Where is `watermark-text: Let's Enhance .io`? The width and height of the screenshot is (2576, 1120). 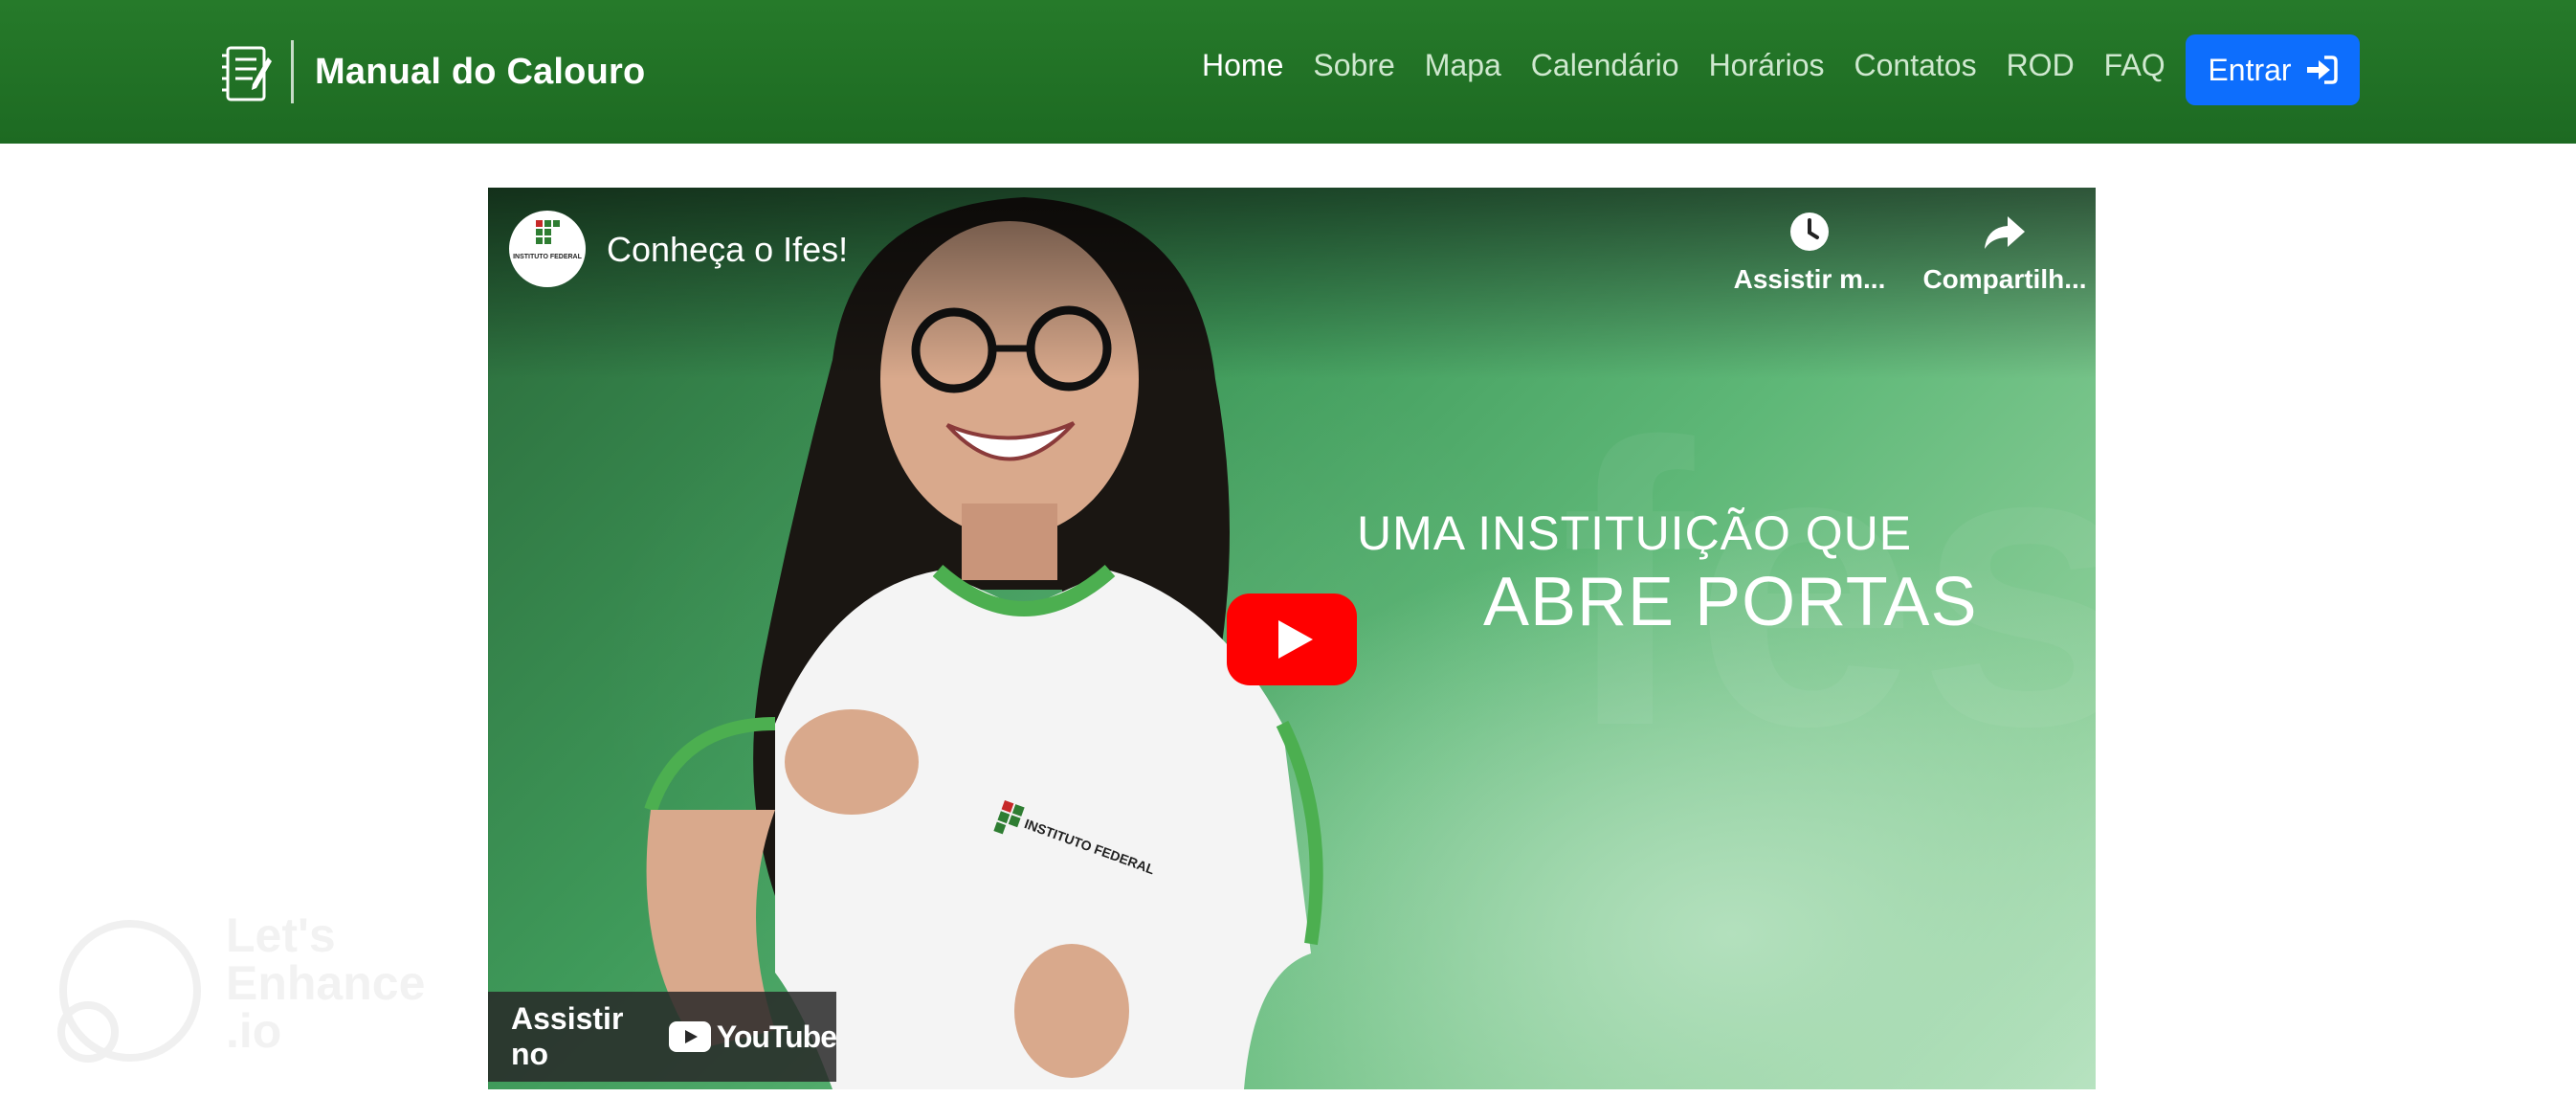 watermark-text: Let's Enhance .io is located at coordinates (325, 983).